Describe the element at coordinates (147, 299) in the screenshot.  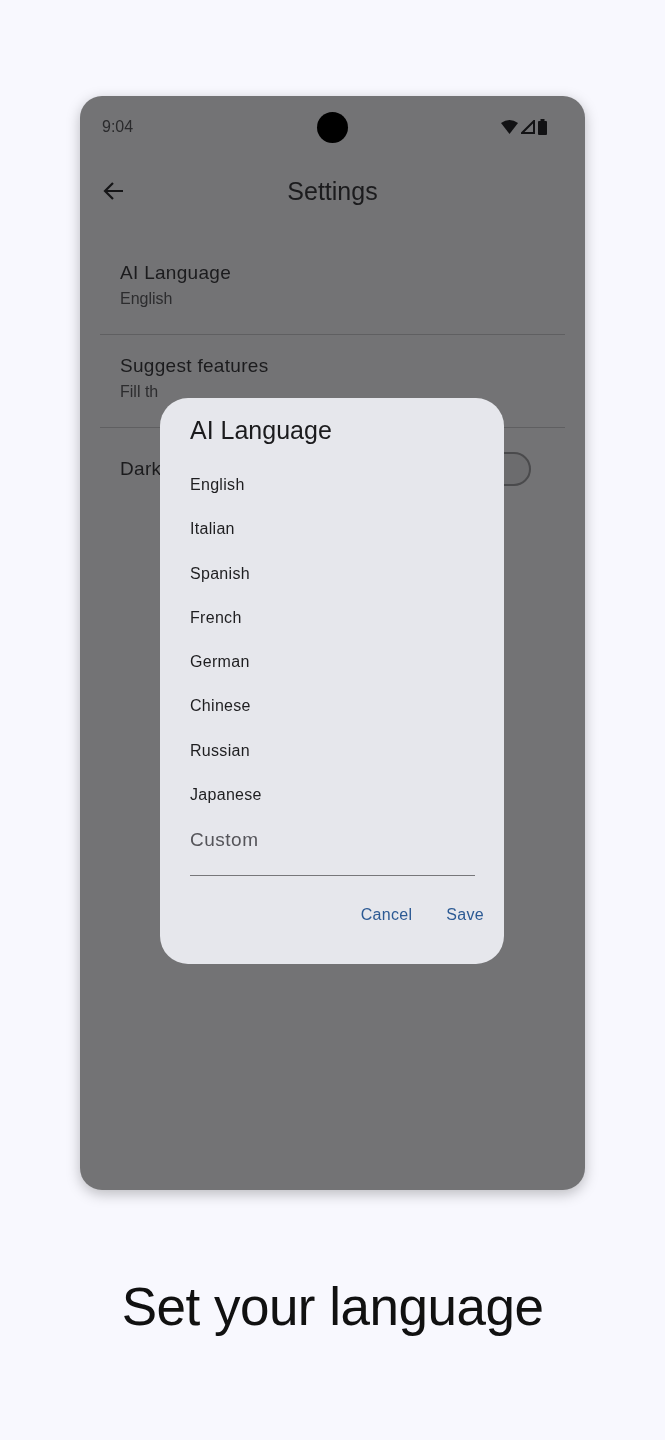
I see `setting-subtitle: English` at that location.